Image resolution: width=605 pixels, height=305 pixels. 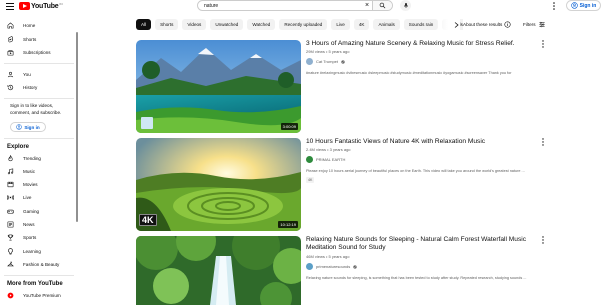 What do you see at coordinates (37, 74) in the screenshot?
I see `sidebar-item-you: You` at bounding box center [37, 74].